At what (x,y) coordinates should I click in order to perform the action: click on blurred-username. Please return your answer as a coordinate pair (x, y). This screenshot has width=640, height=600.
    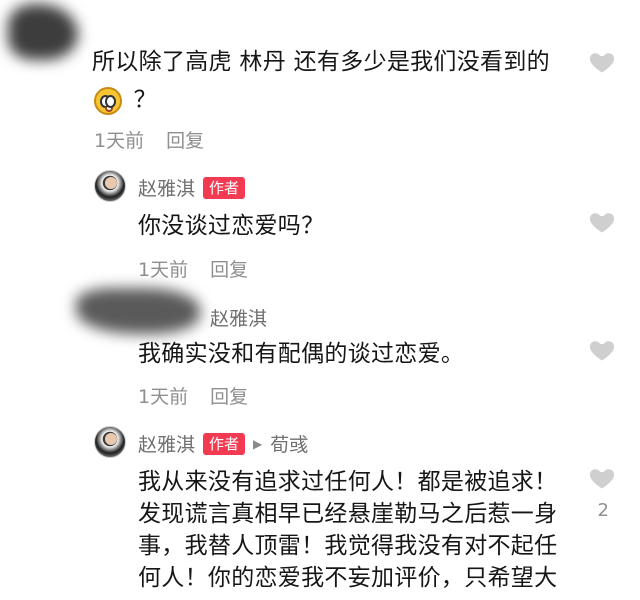
    Looking at the image, I should click on (138, 311).